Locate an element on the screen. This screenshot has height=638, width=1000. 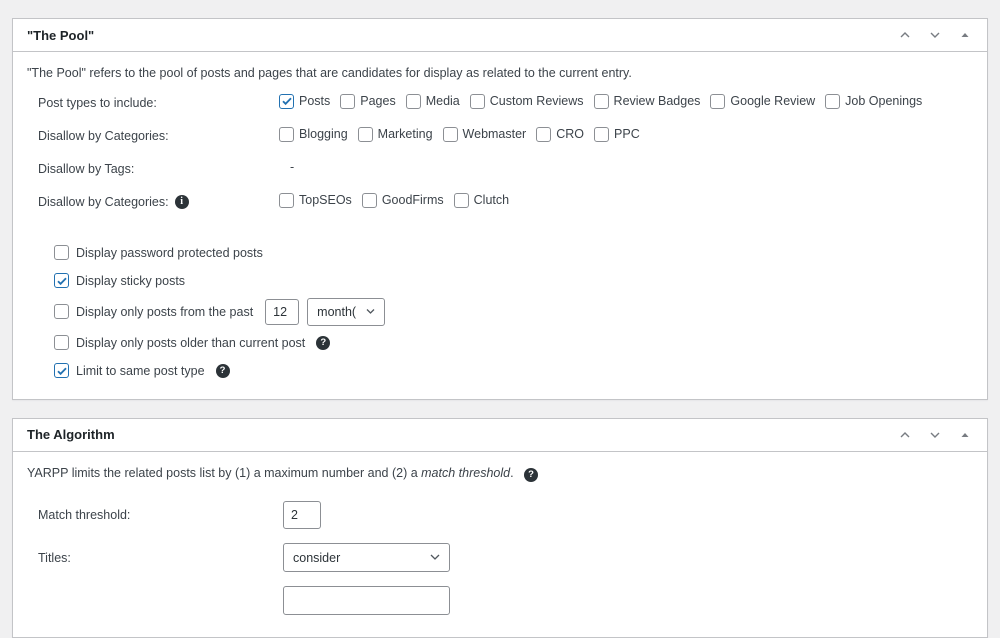
algorithm-panel-controls is located at coordinates (935, 435).